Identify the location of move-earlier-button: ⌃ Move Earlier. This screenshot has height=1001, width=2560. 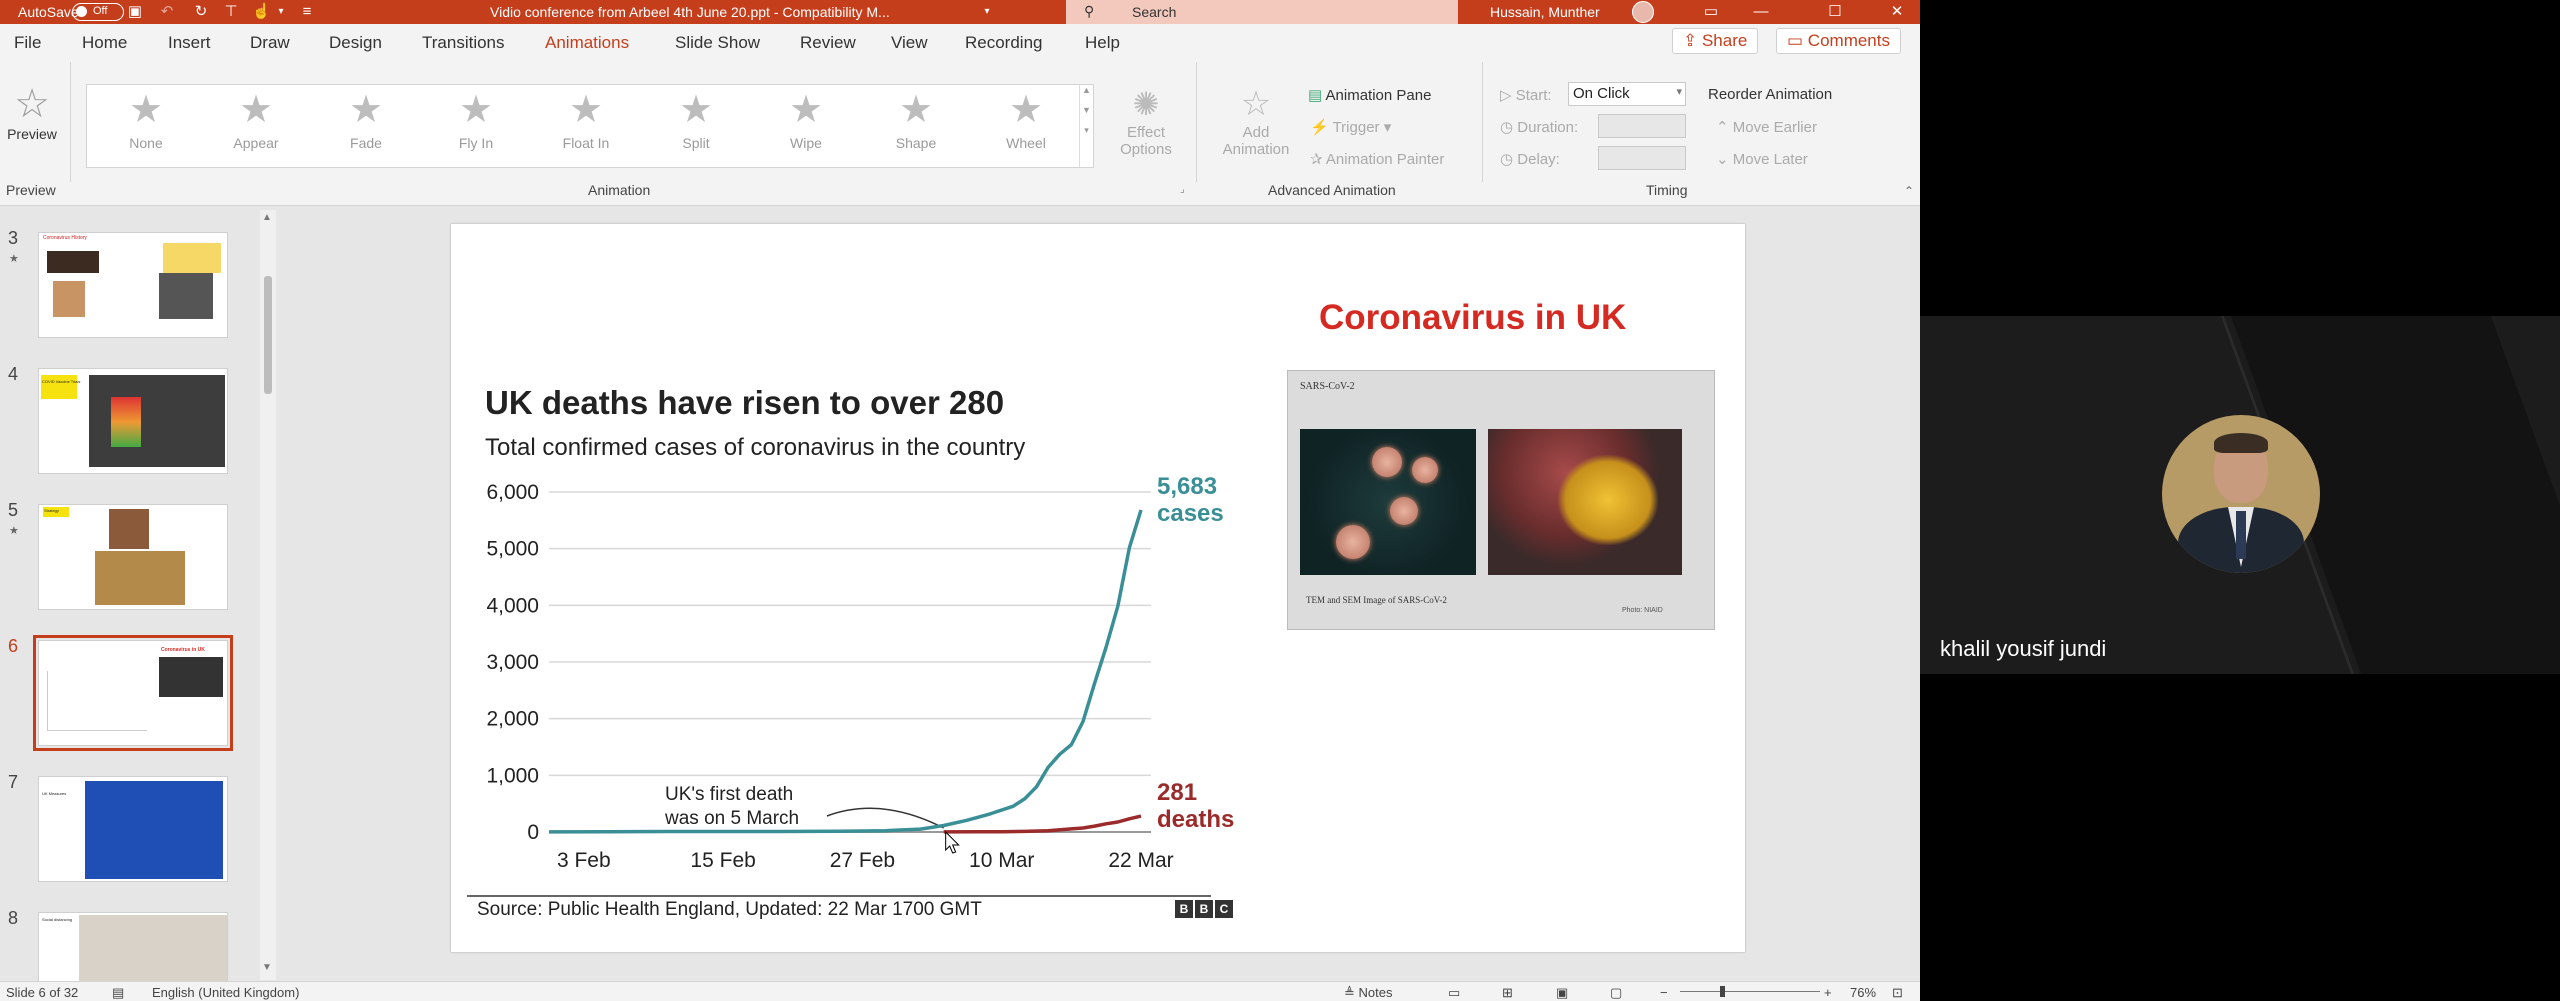
(1766, 127).